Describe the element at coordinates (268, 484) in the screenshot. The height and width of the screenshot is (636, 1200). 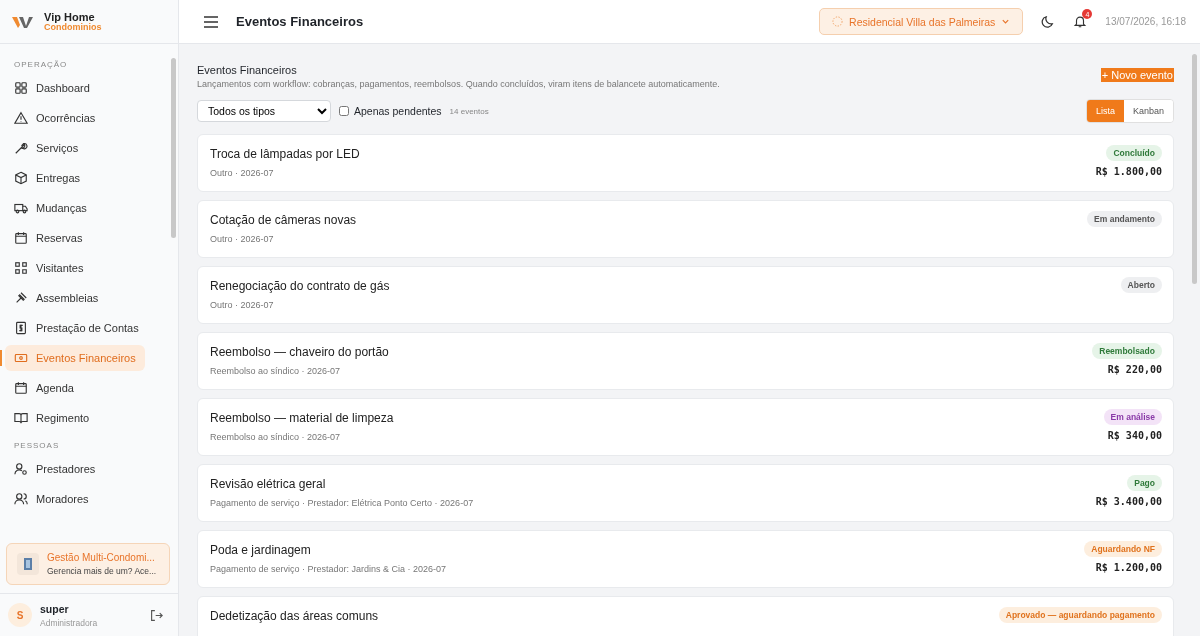
I see `event-title: Revisão elétrica geral` at that location.